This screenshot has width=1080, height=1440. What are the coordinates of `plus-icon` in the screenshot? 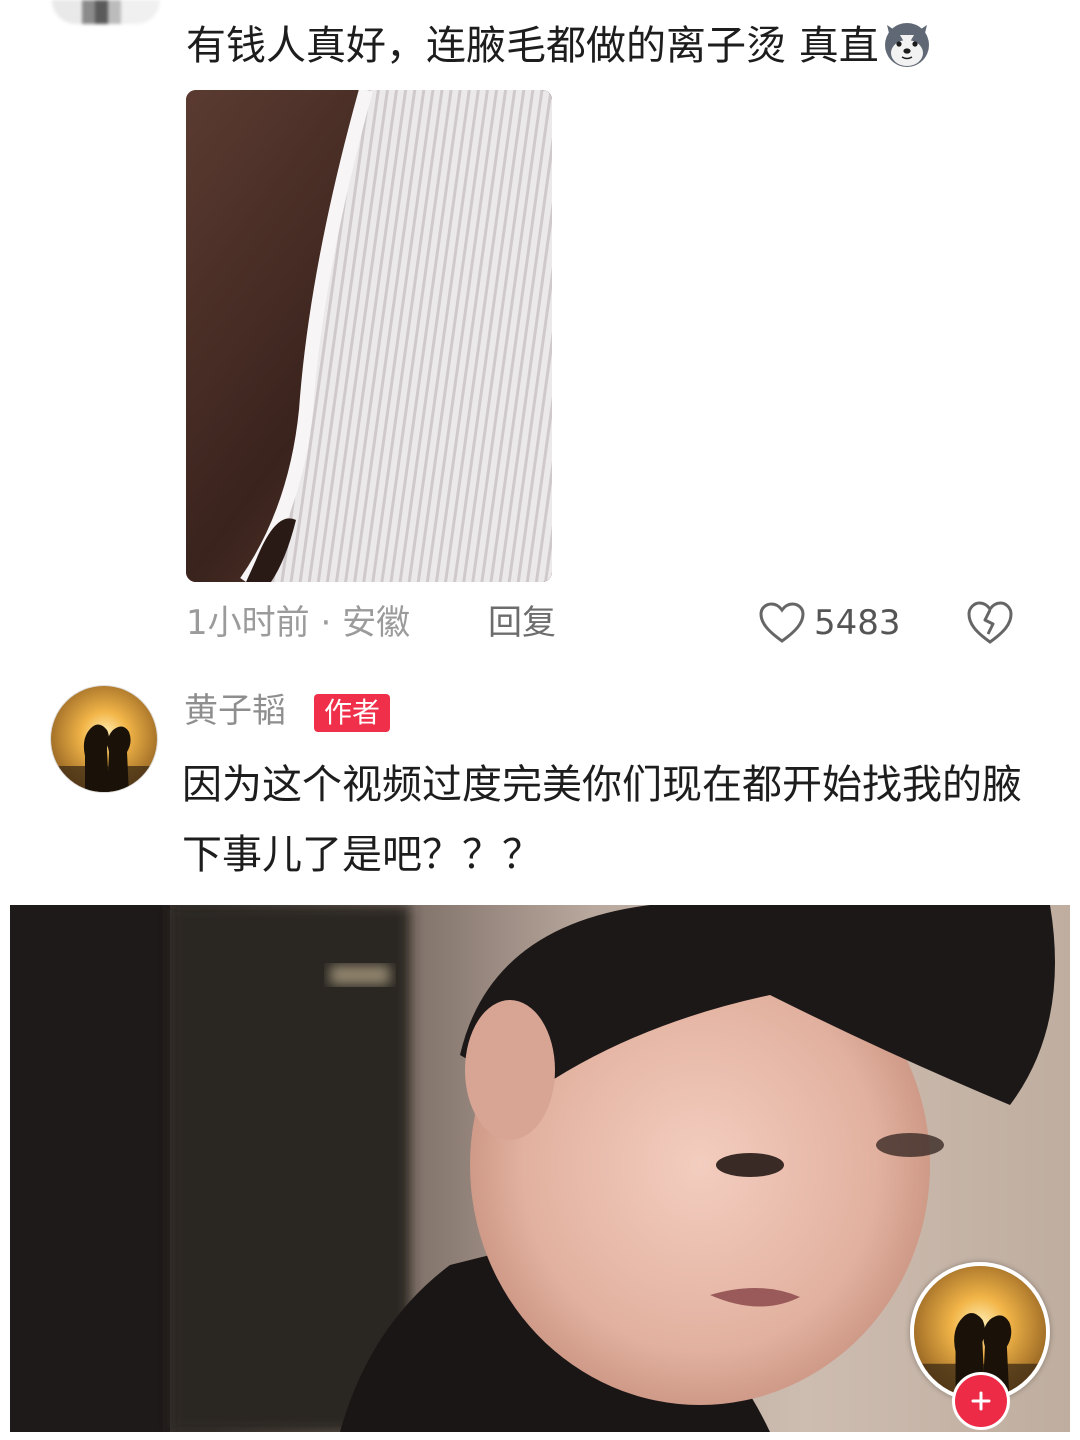 It's located at (981, 1401).